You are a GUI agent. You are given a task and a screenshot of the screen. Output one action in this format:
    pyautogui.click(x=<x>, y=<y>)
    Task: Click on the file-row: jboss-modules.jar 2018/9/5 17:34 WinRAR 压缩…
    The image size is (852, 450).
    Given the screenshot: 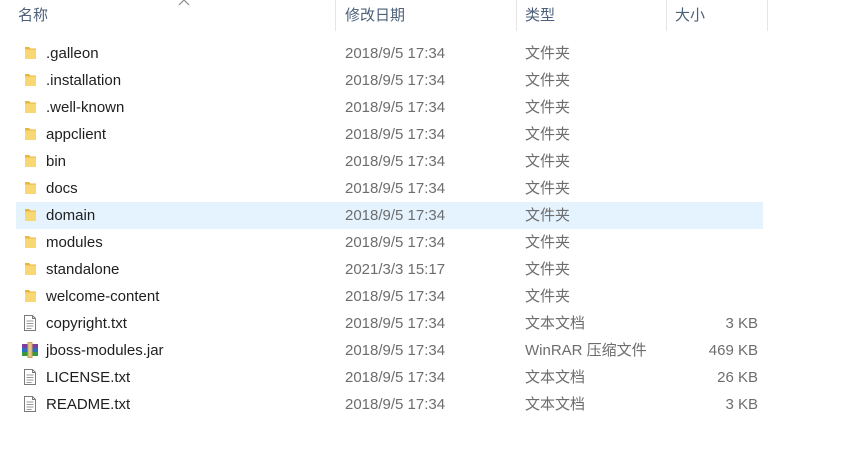 What is the action you would take?
    pyautogui.click(x=389, y=350)
    